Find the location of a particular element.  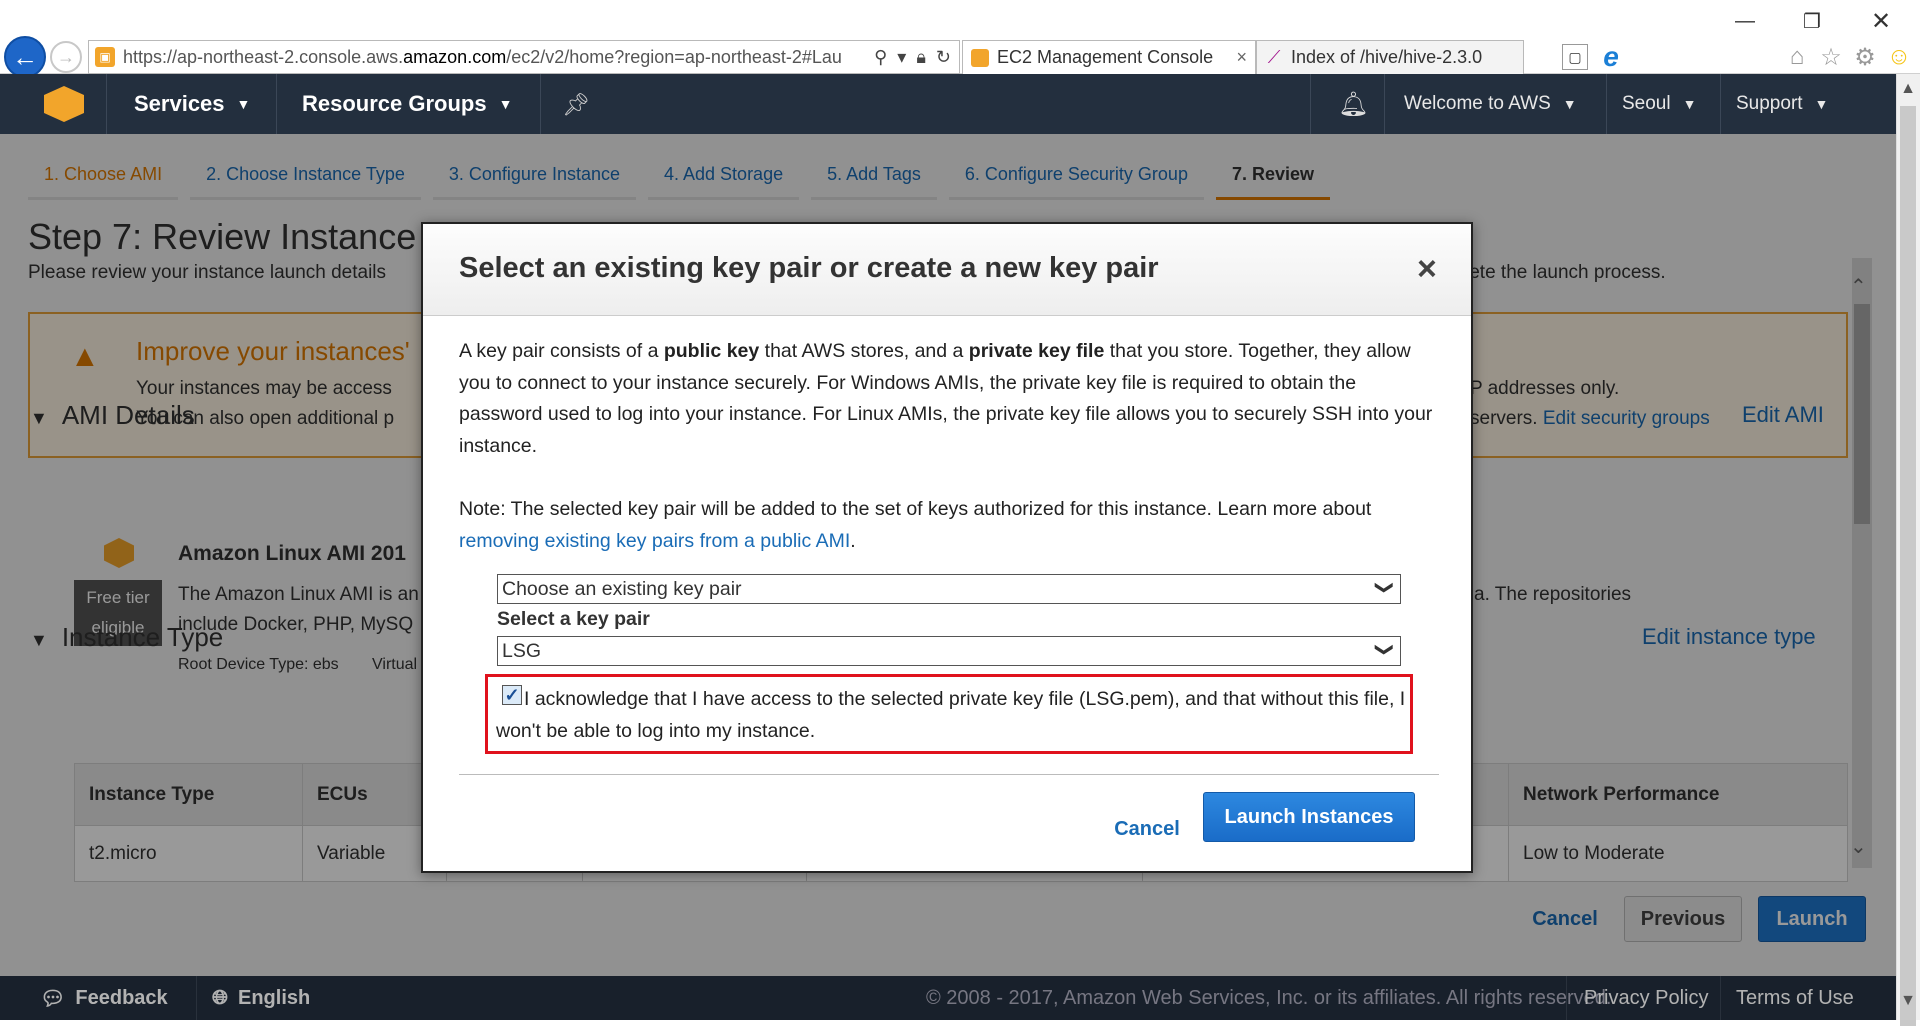

key-pair-value: LSG is located at coordinates (522, 650).